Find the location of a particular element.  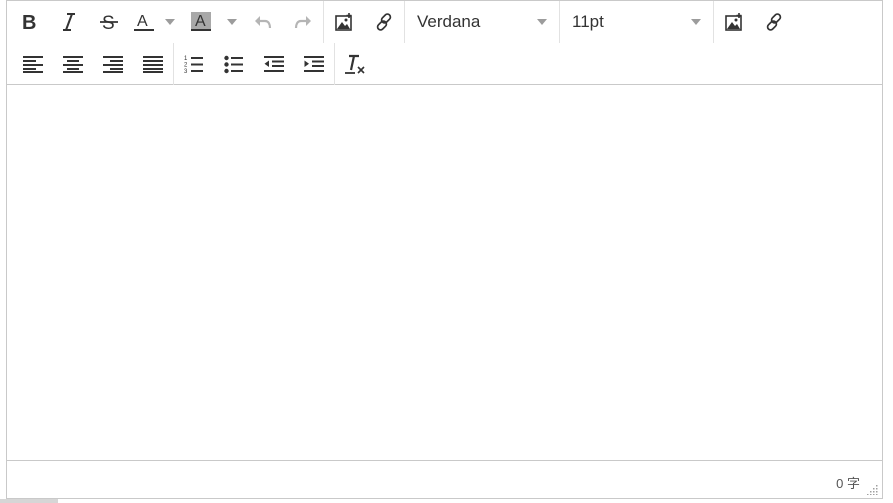

background-color-button: A is located at coordinates (201, 22).